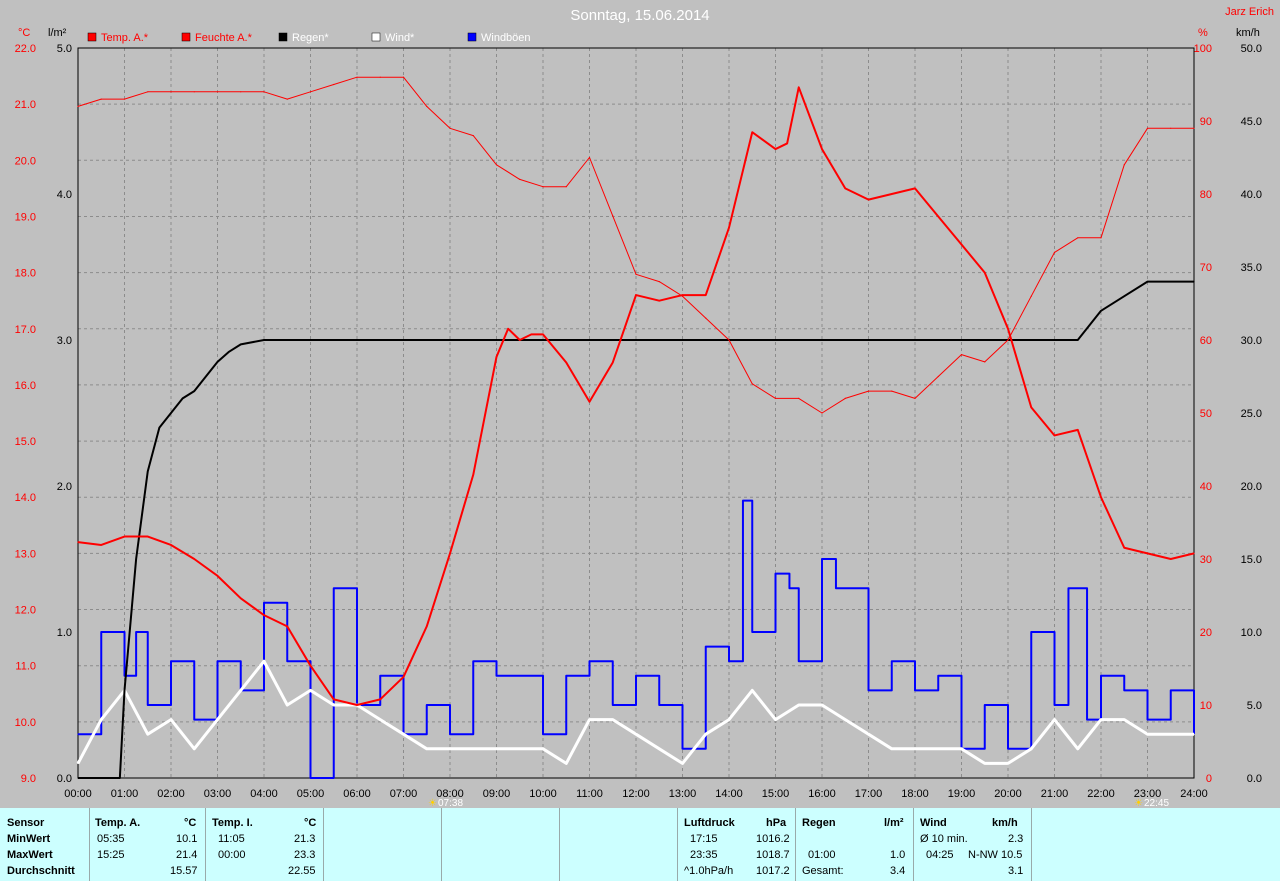 This screenshot has height=881, width=1280. I want to click on temp-a-min-value: 10.1, so click(187, 839).